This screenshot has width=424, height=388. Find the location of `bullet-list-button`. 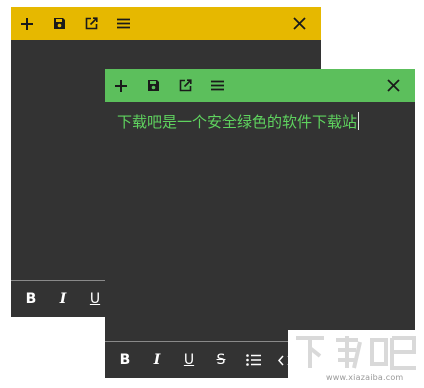

bullet-list-button is located at coordinates (253, 360).